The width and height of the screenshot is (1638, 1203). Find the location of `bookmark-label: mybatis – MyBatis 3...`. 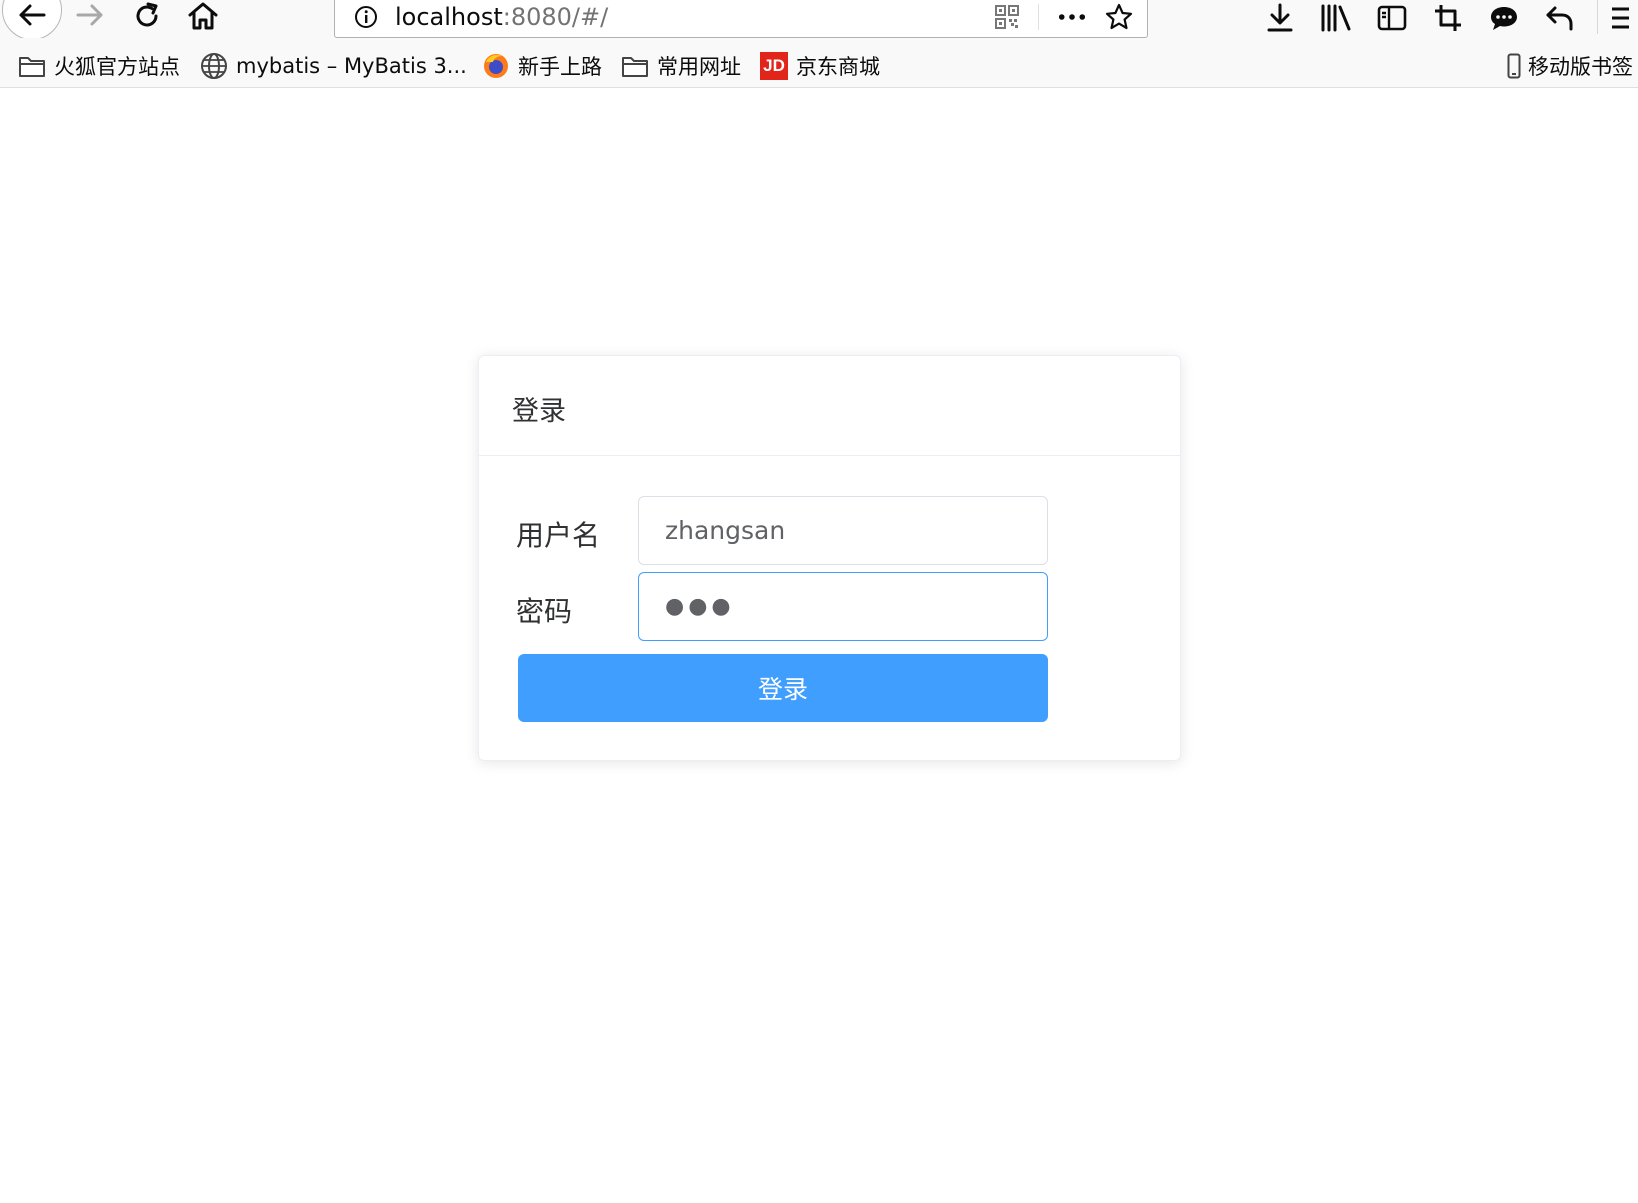

bookmark-label: mybatis – MyBatis 3... is located at coordinates (351, 66).